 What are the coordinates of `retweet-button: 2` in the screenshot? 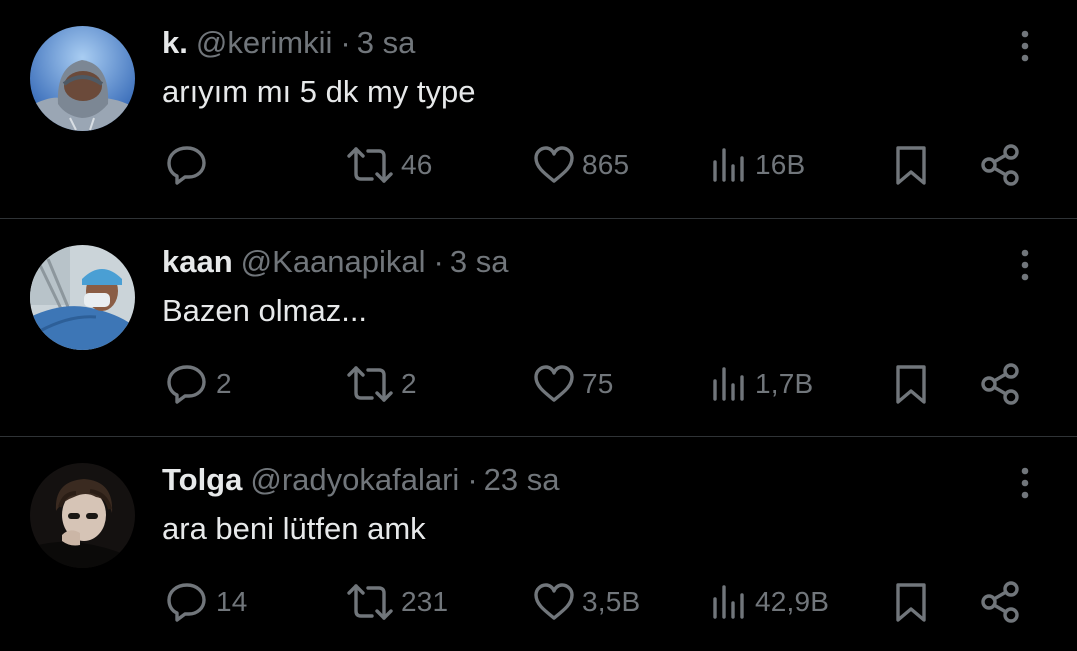 It's located at (381, 384).